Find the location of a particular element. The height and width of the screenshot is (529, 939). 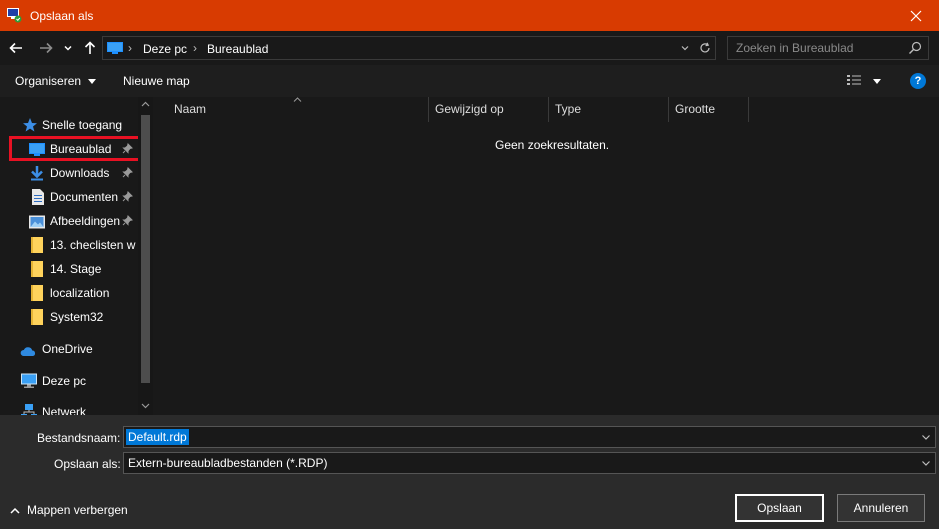

new-folder-button: Nieuwe map is located at coordinates (156, 81).